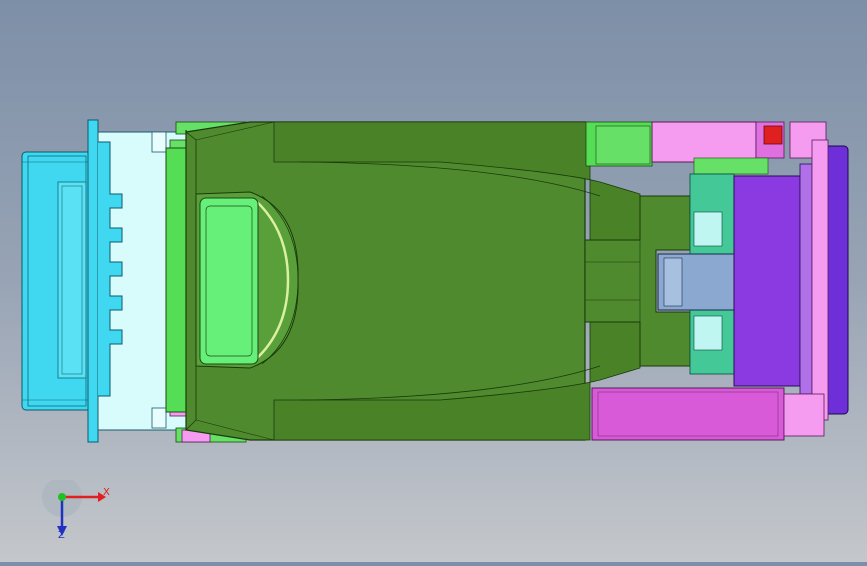 The width and height of the screenshot is (867, 566). What do you see at coordinates (708, 414) in the screenshot?
I see `bottom-magenta-part` at bounding box center [708, 414].